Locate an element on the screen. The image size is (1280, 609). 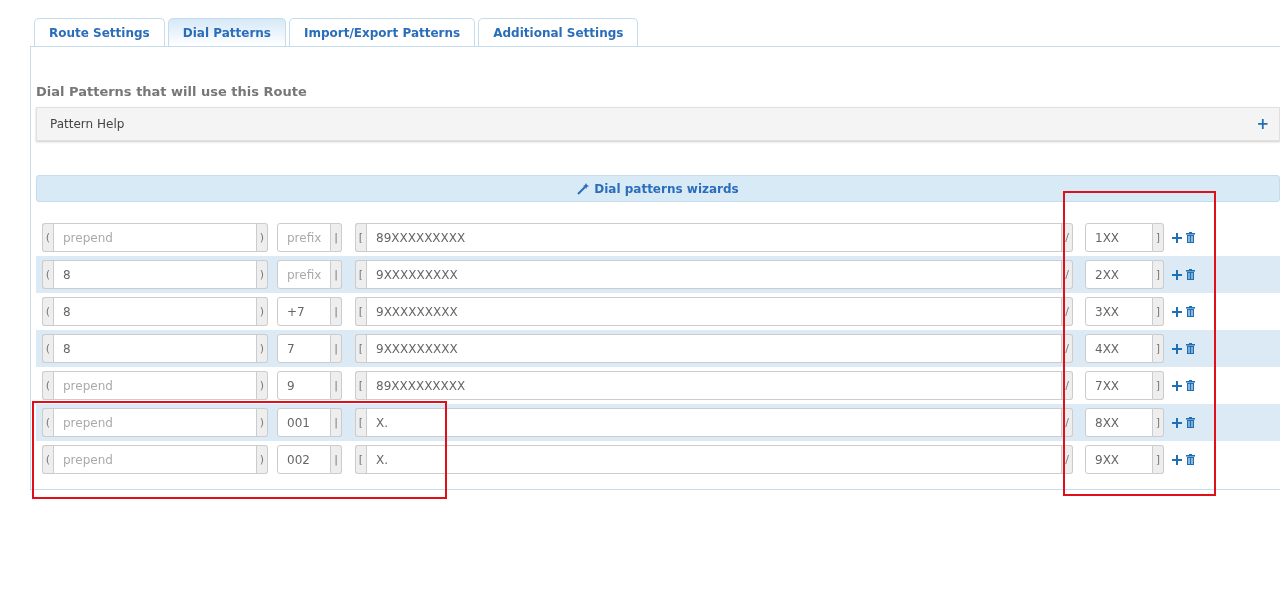
pattern-help-bar: Pattern Help + is located at coordinates (658, 124).